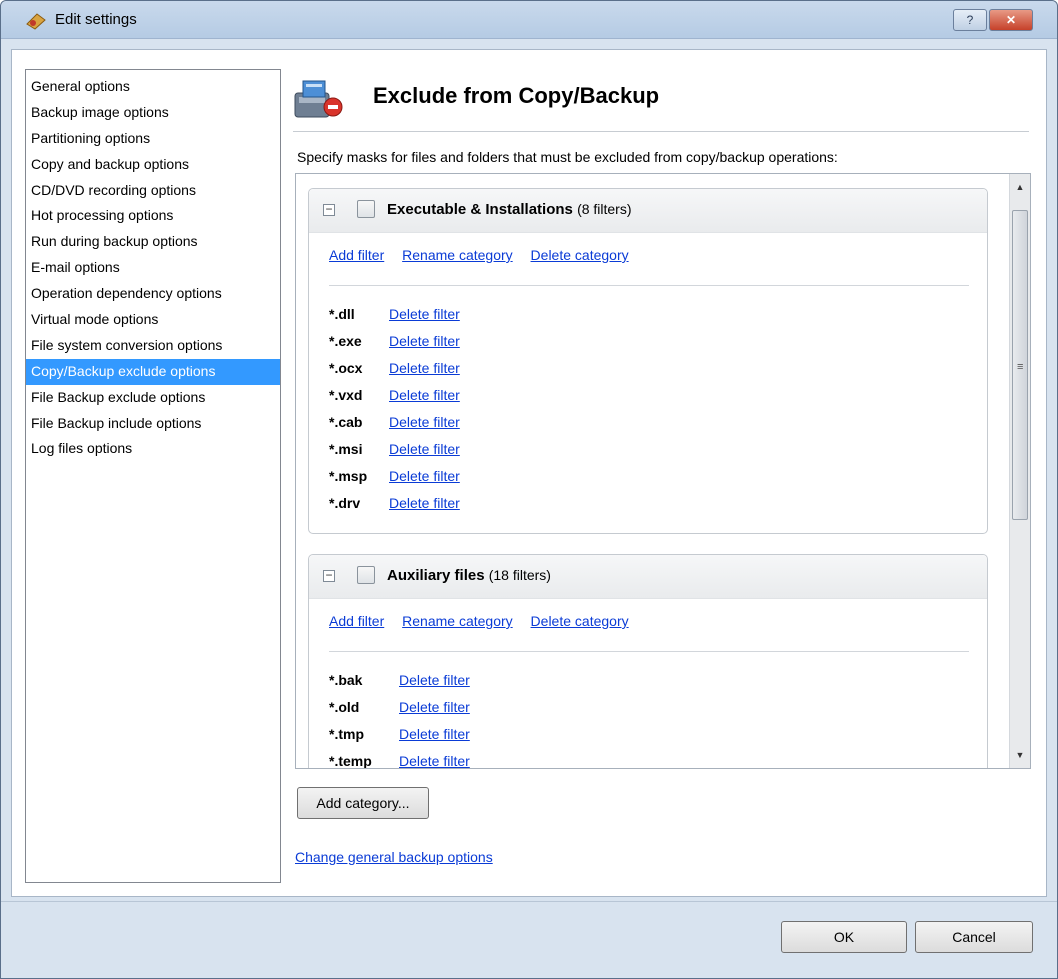 This screenshot has width=1058, height=979. What do you see at coordinates (153, 216) in the screenshot?
I see `sidebar-item-hot-processing: Hot processing options` at bounding box center [153, 216].